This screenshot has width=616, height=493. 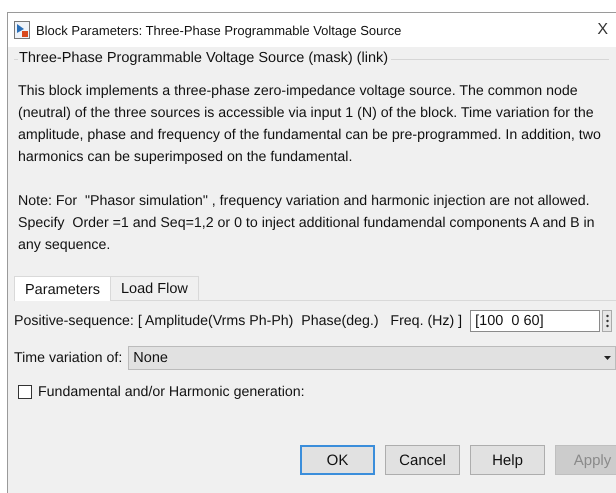 What do you see at coordinates (307, 223) in the screenshot?
I see `note-text: Note: For "Phasor simulation" , frequency variation and harmonic injection are not allowed. Specify Order =1 and Seq=1,2 or 0 to inject additional fundamendal components A and B in any sequence.` at bounding box center [307, 223].